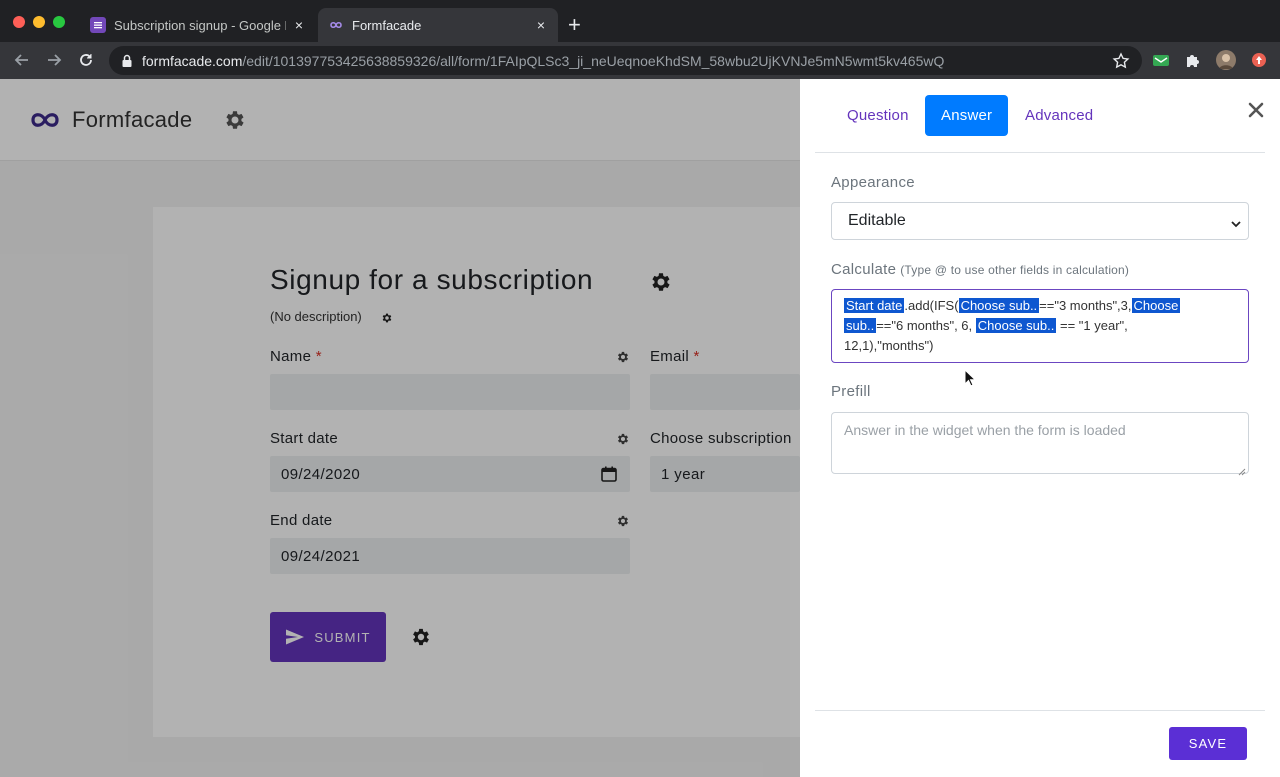 This screenshot has height=777, width=1280. Describe the element at coordinates (670, 356) in the screenshot. I see `email-label-text: Email` at that location.